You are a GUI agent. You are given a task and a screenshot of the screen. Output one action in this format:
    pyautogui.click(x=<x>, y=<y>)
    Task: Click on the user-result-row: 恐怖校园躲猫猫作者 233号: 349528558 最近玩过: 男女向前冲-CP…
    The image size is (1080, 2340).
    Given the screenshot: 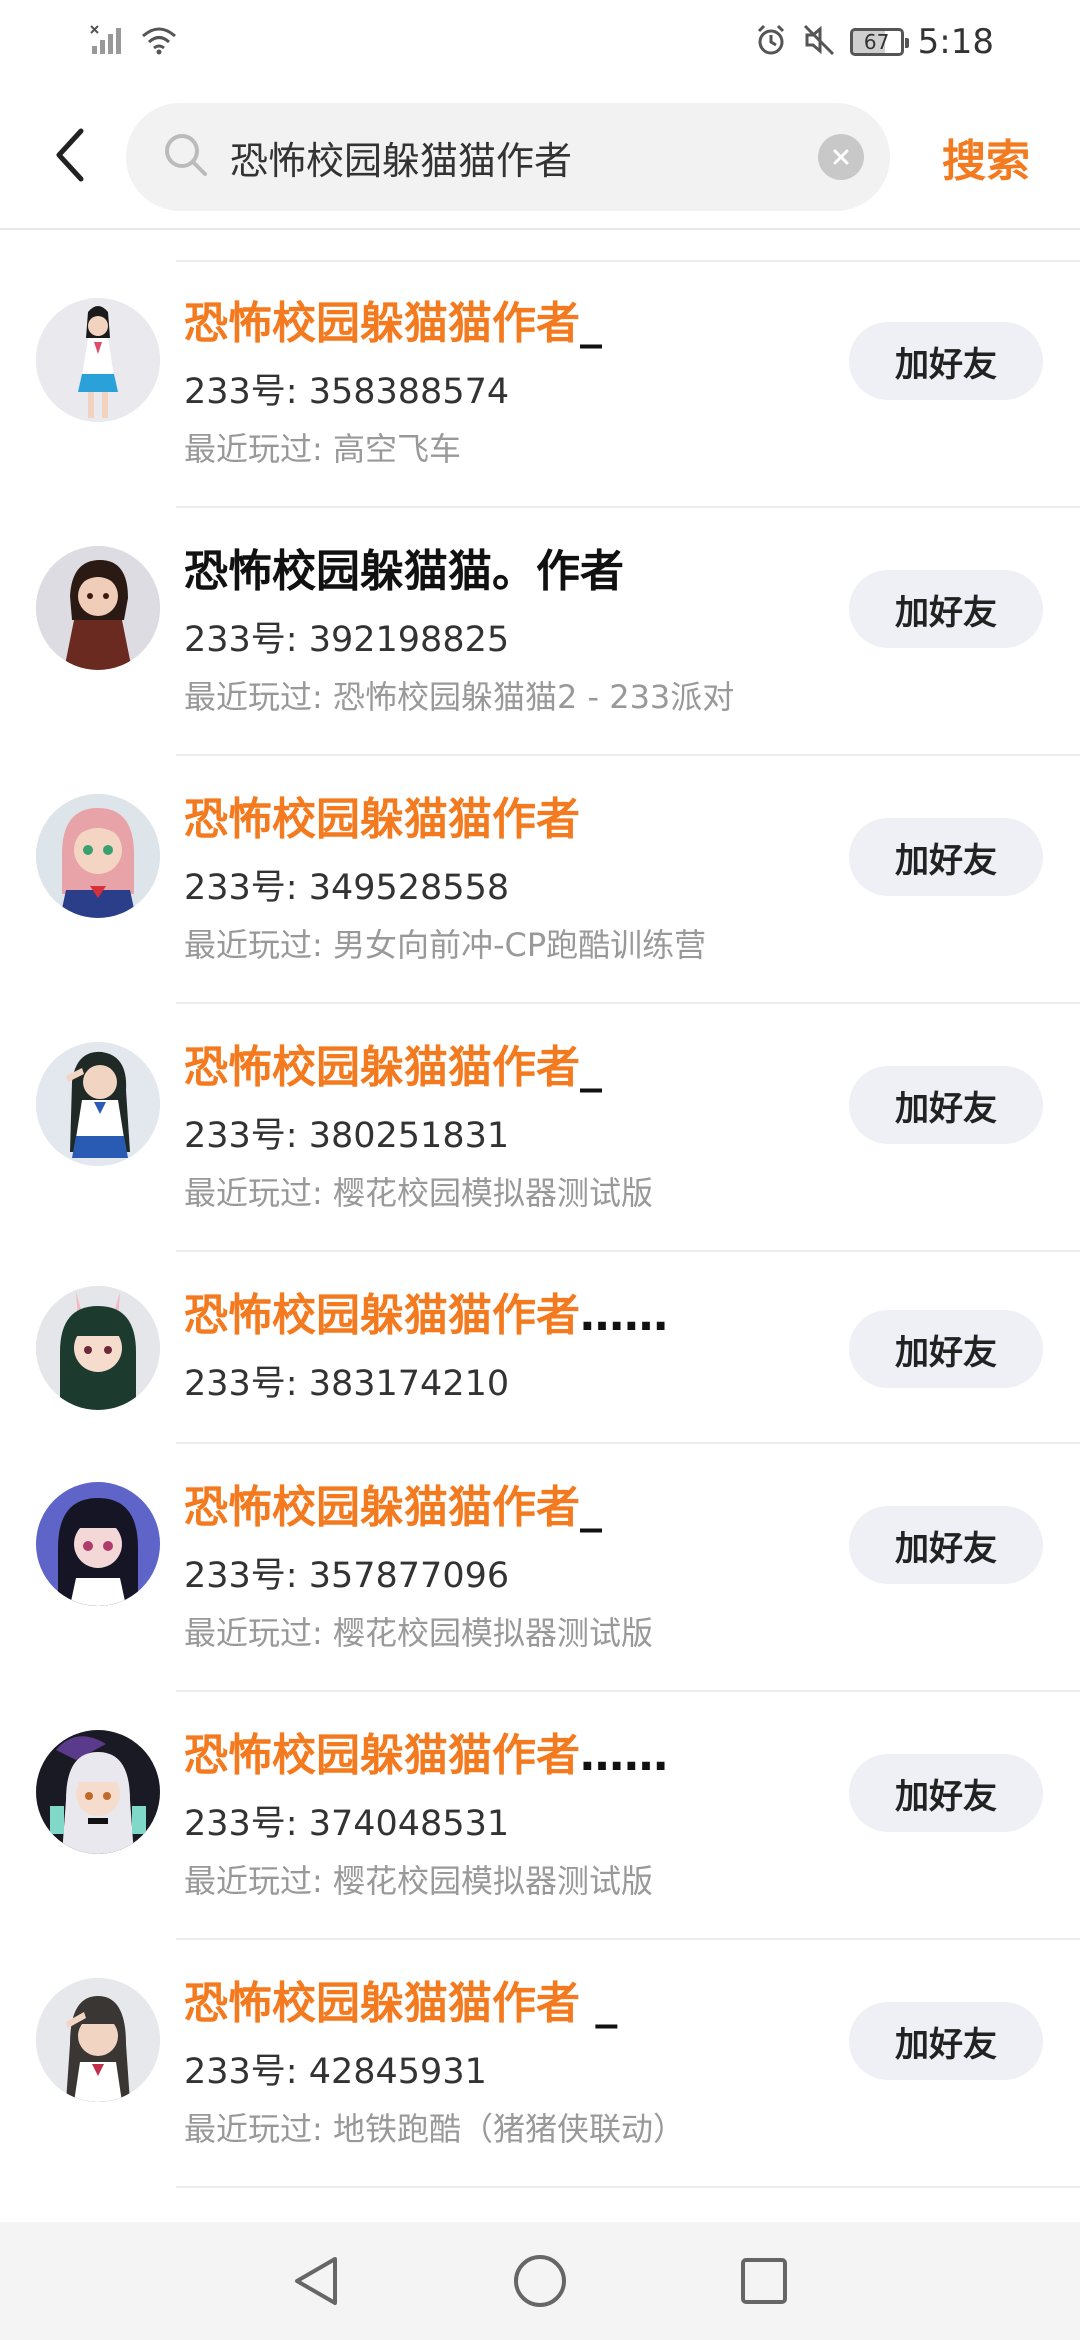 What is the action you would take?
    pyautogui.click(x=540, y=880)
    